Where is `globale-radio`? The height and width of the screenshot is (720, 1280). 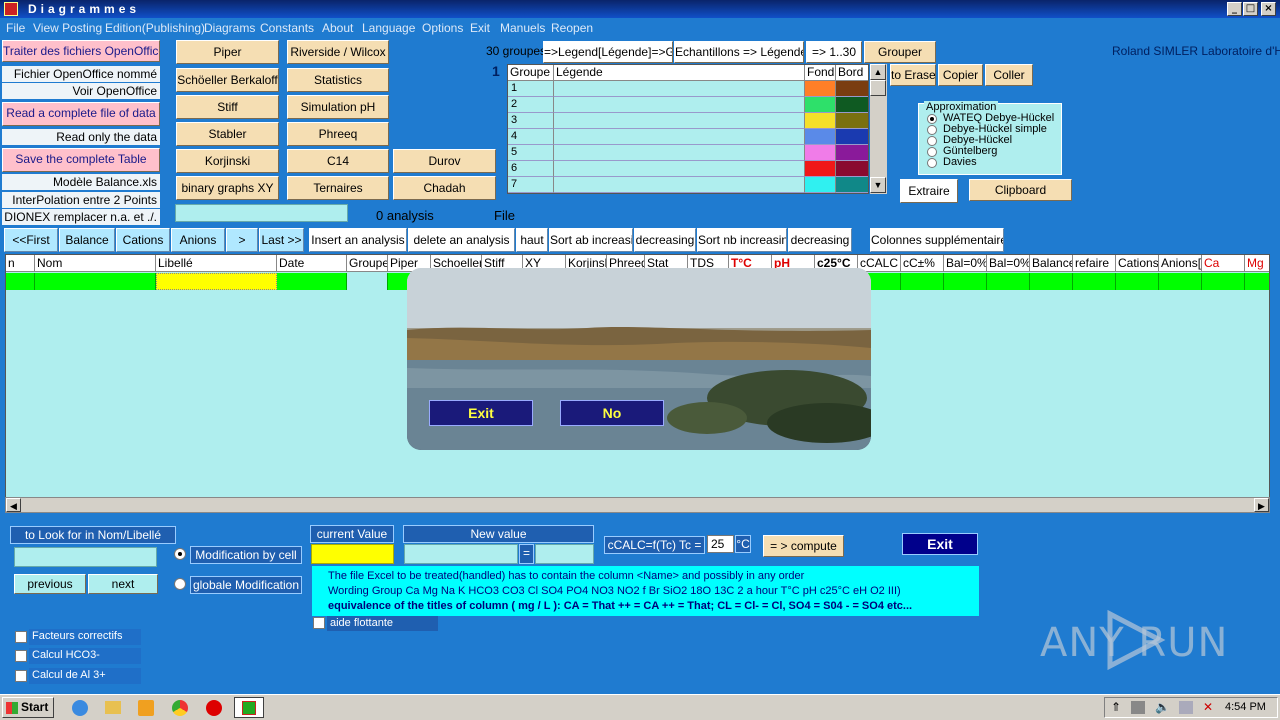 globale-radio is located at coordinates (180, 584).